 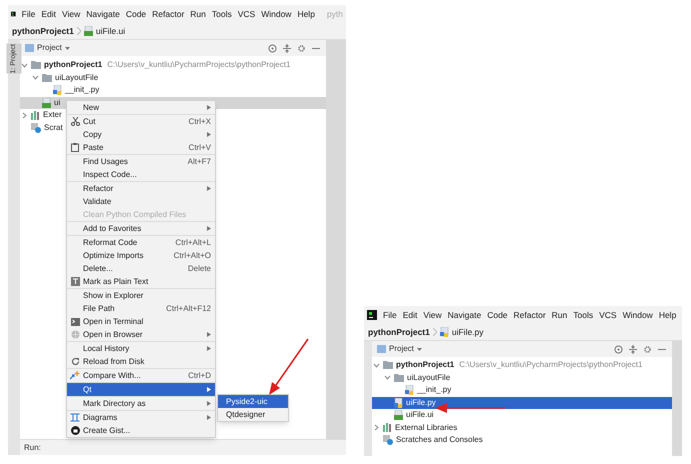 I want to click on shortcut-label: Delete, so click(x=199, y=268).